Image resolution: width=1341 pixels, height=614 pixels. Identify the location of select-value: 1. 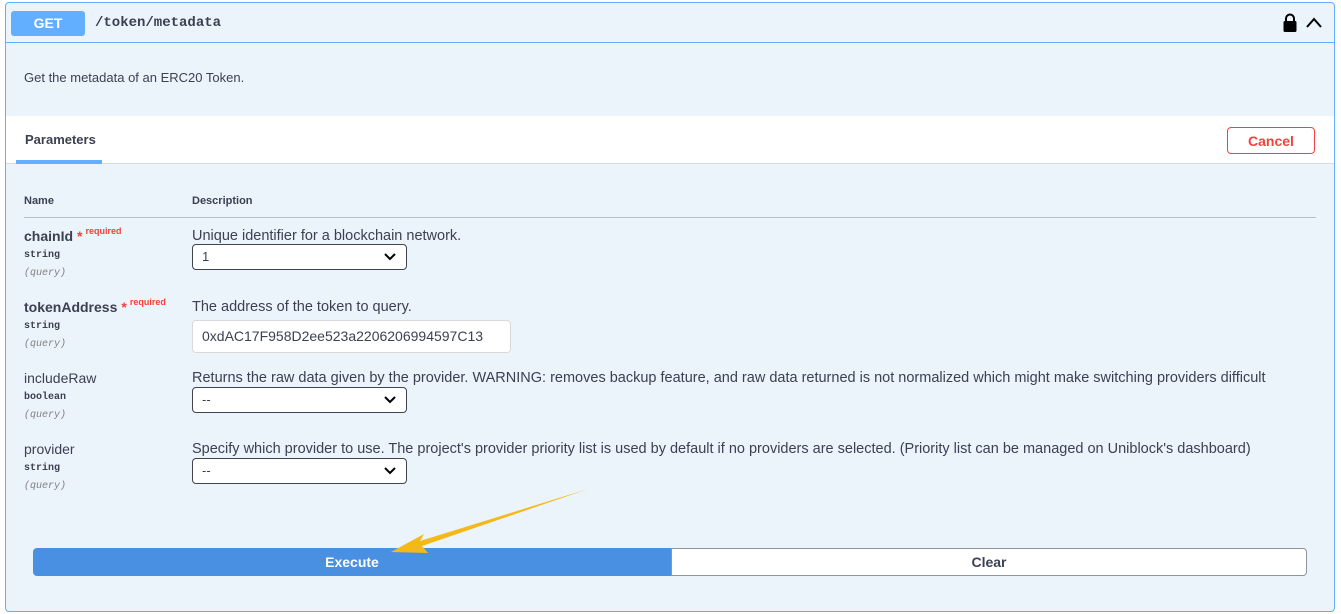
(206, 256).